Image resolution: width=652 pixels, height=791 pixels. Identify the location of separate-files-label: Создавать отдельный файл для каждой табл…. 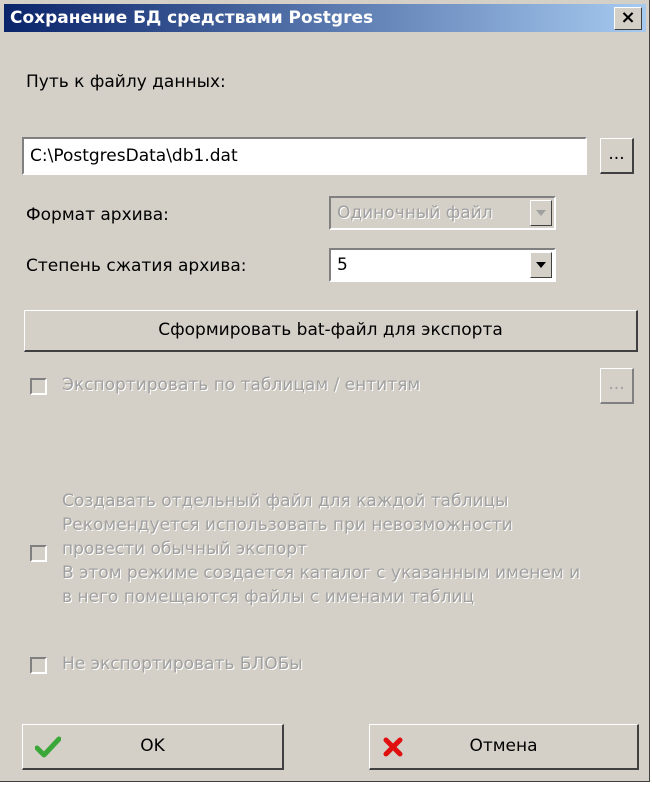
(321, 549).